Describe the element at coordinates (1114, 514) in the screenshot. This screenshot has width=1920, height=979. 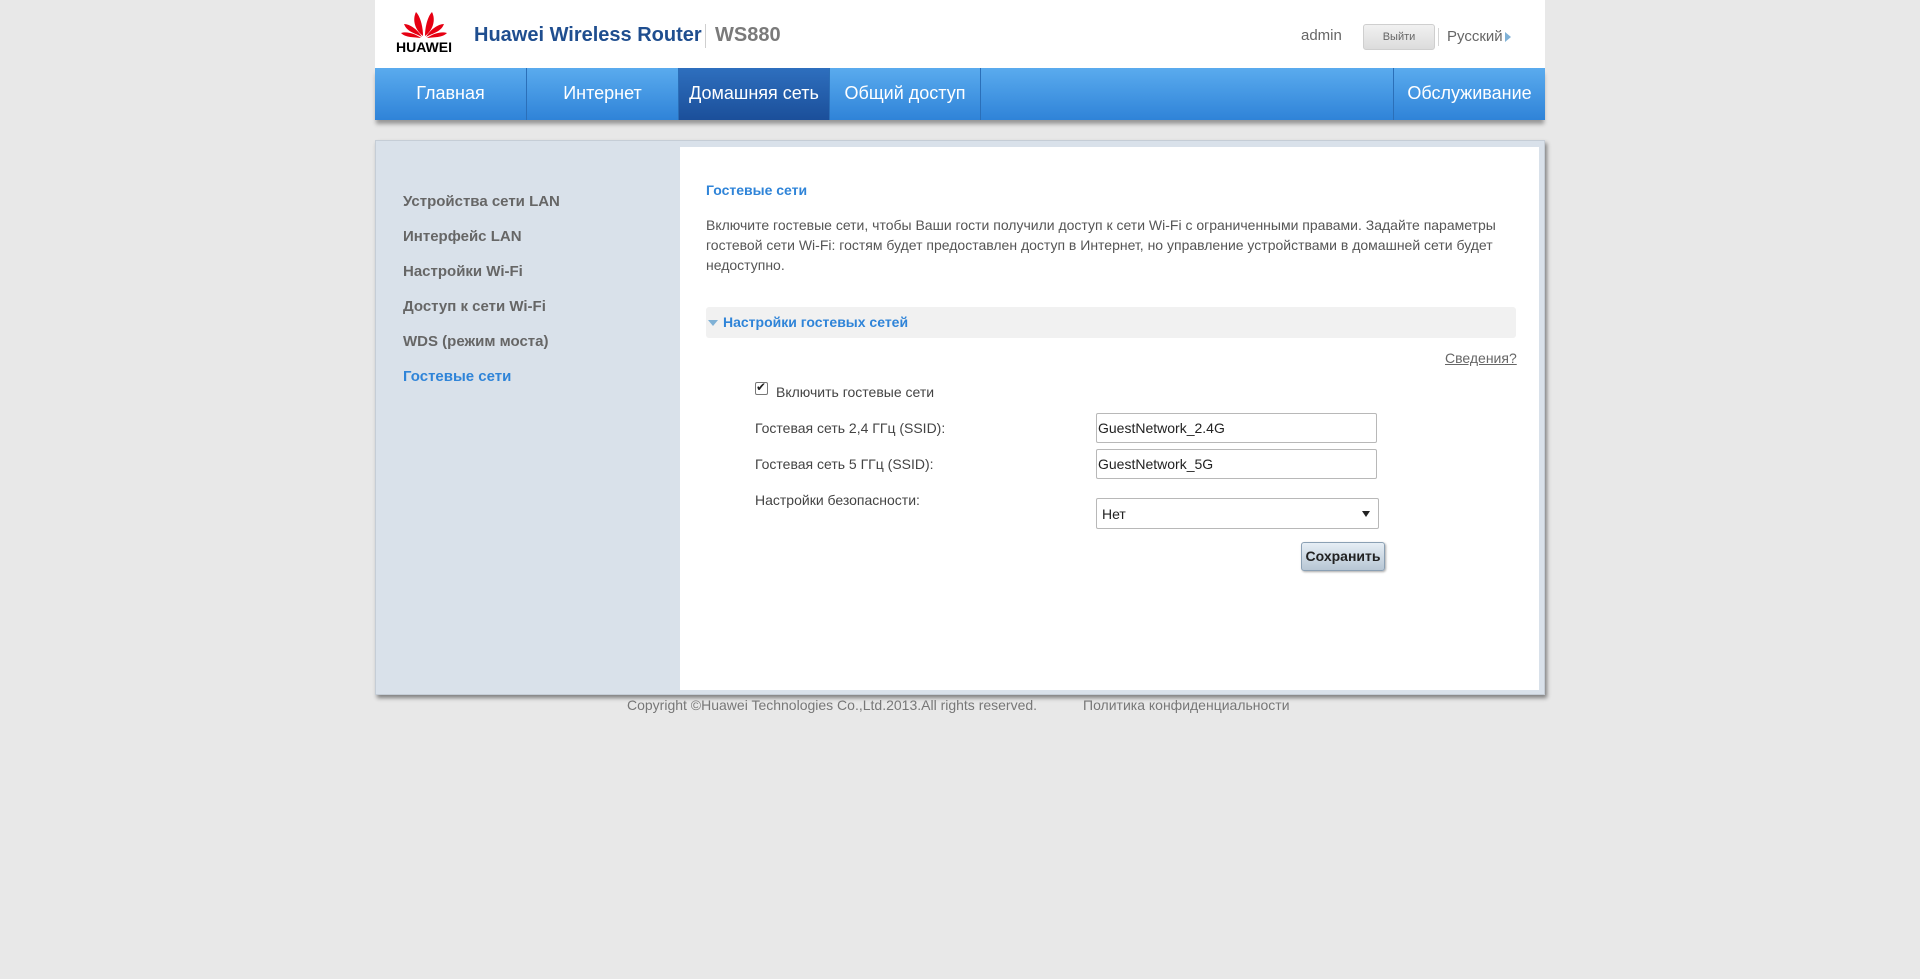
I see `security-select-value: Нет` at that location.